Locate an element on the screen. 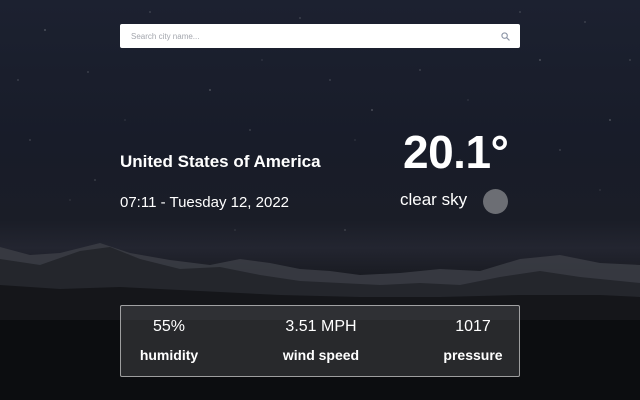 The width and height of the screenshot is (640, 400). clear-sky-icon is located at coordinates (495, 201).